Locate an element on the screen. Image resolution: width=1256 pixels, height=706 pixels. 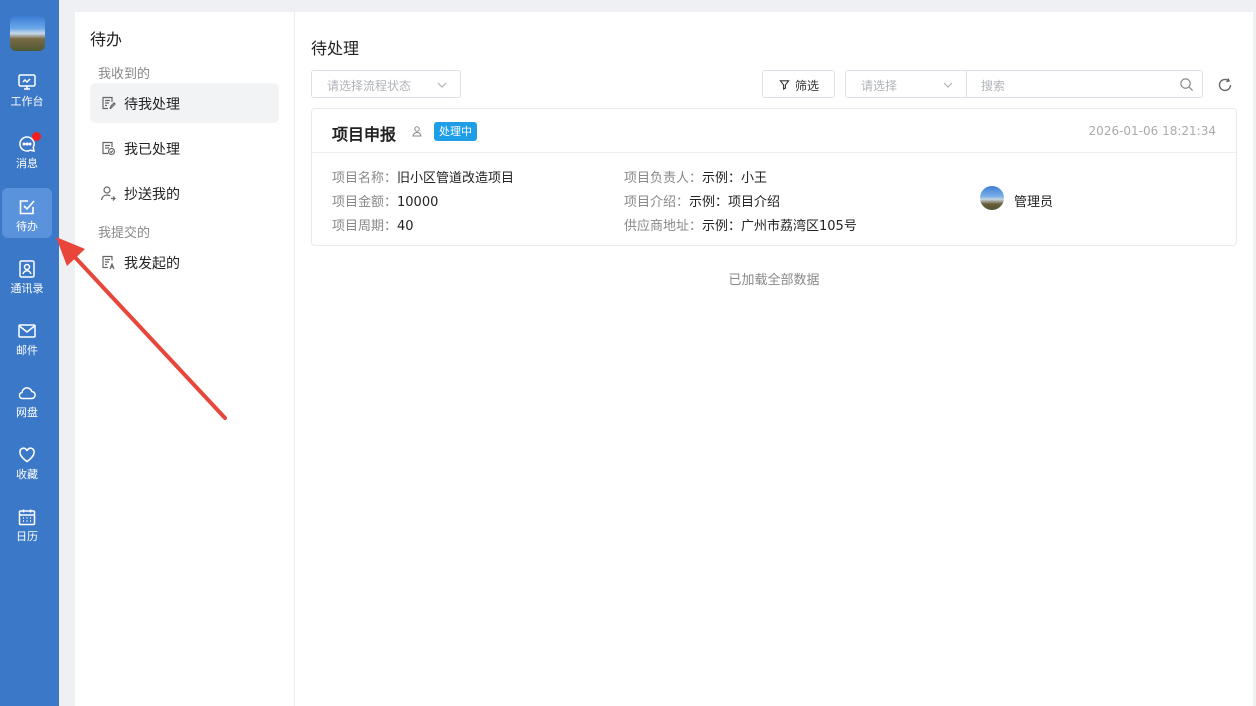
field-key: 项目金额： is located at coordinates (365, 202).